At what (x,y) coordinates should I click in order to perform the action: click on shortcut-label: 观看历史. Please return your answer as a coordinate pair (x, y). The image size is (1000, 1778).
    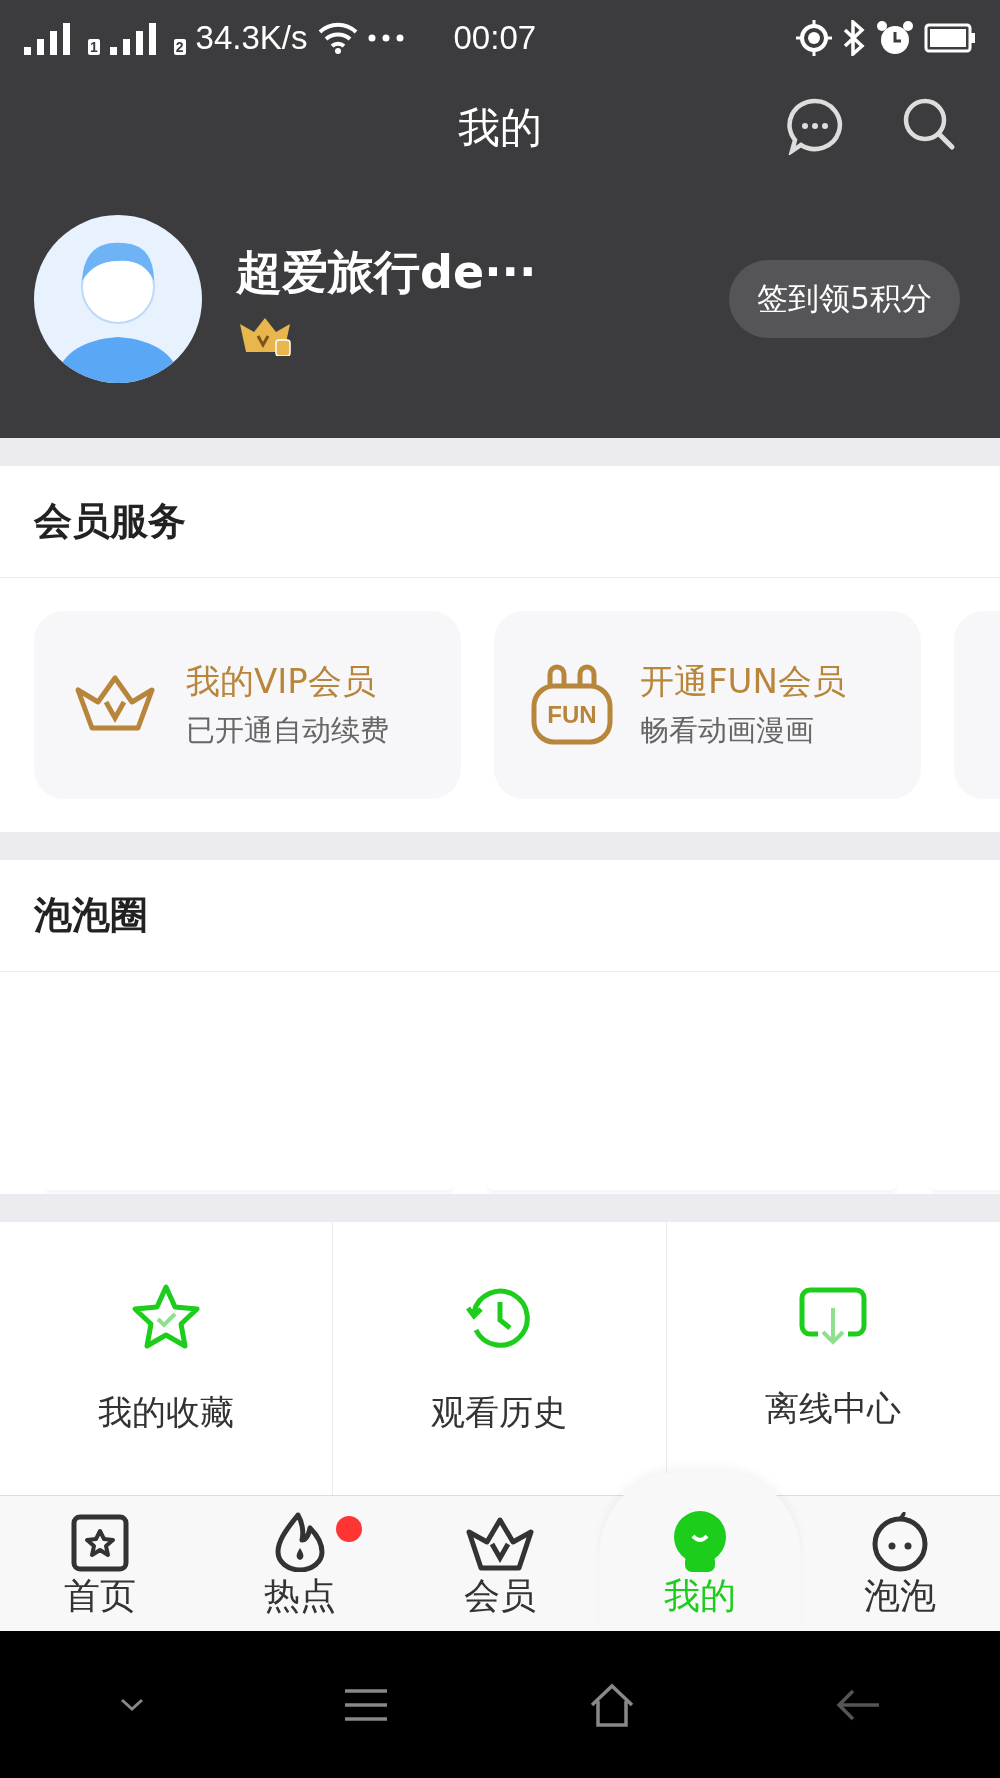
    Looking at the image, I should click on (499, 1412).